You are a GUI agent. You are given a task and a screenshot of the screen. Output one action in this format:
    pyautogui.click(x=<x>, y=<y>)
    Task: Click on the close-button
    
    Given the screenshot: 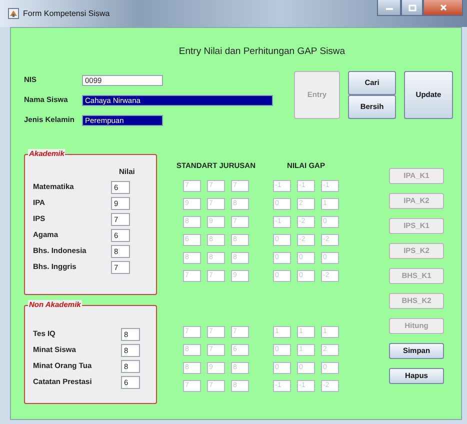 What is the action you would take?
    pyautogui.click(x=443, y=8)
    